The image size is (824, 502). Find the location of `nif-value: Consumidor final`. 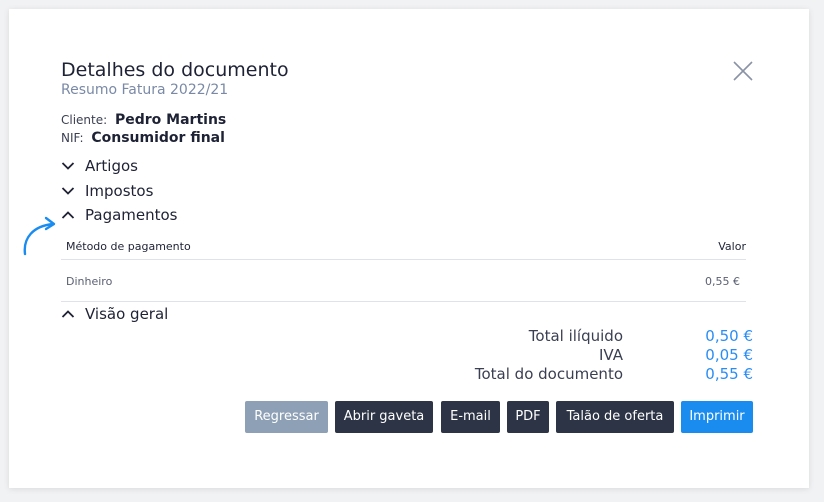

nif-value: Consumidor final is located at coordinates (158, 138).